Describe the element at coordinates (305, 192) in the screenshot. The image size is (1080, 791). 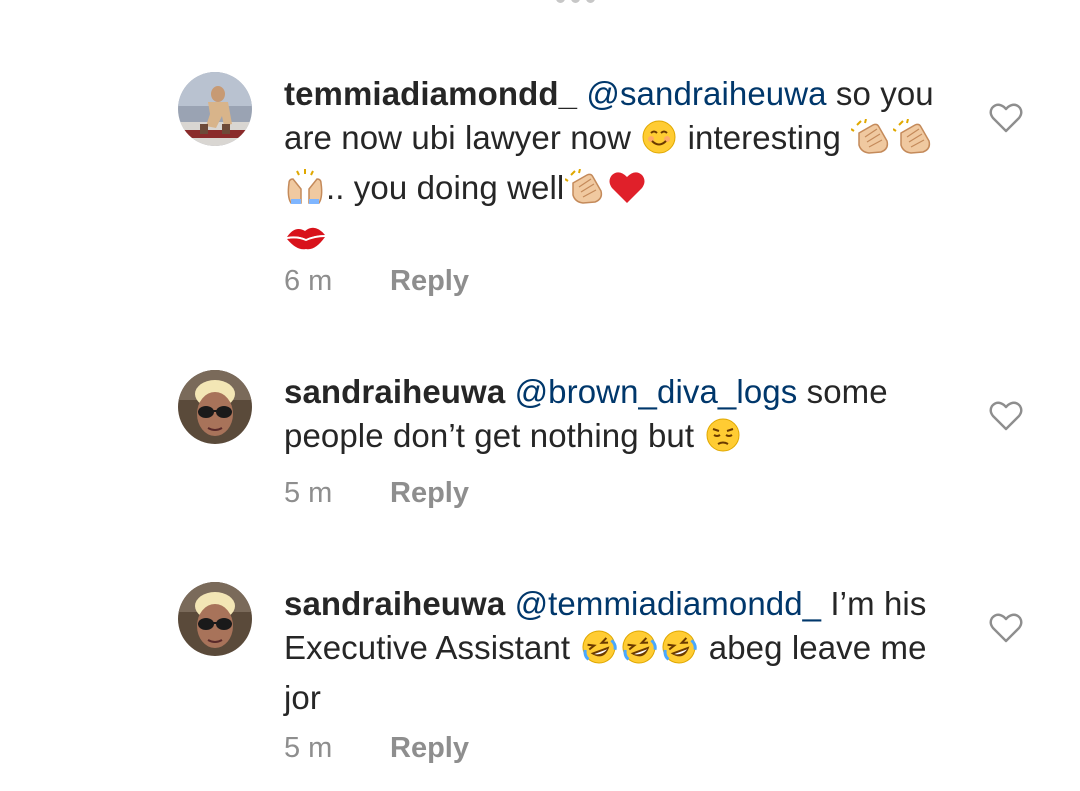
I see `raising-hands-emoji` at that location.